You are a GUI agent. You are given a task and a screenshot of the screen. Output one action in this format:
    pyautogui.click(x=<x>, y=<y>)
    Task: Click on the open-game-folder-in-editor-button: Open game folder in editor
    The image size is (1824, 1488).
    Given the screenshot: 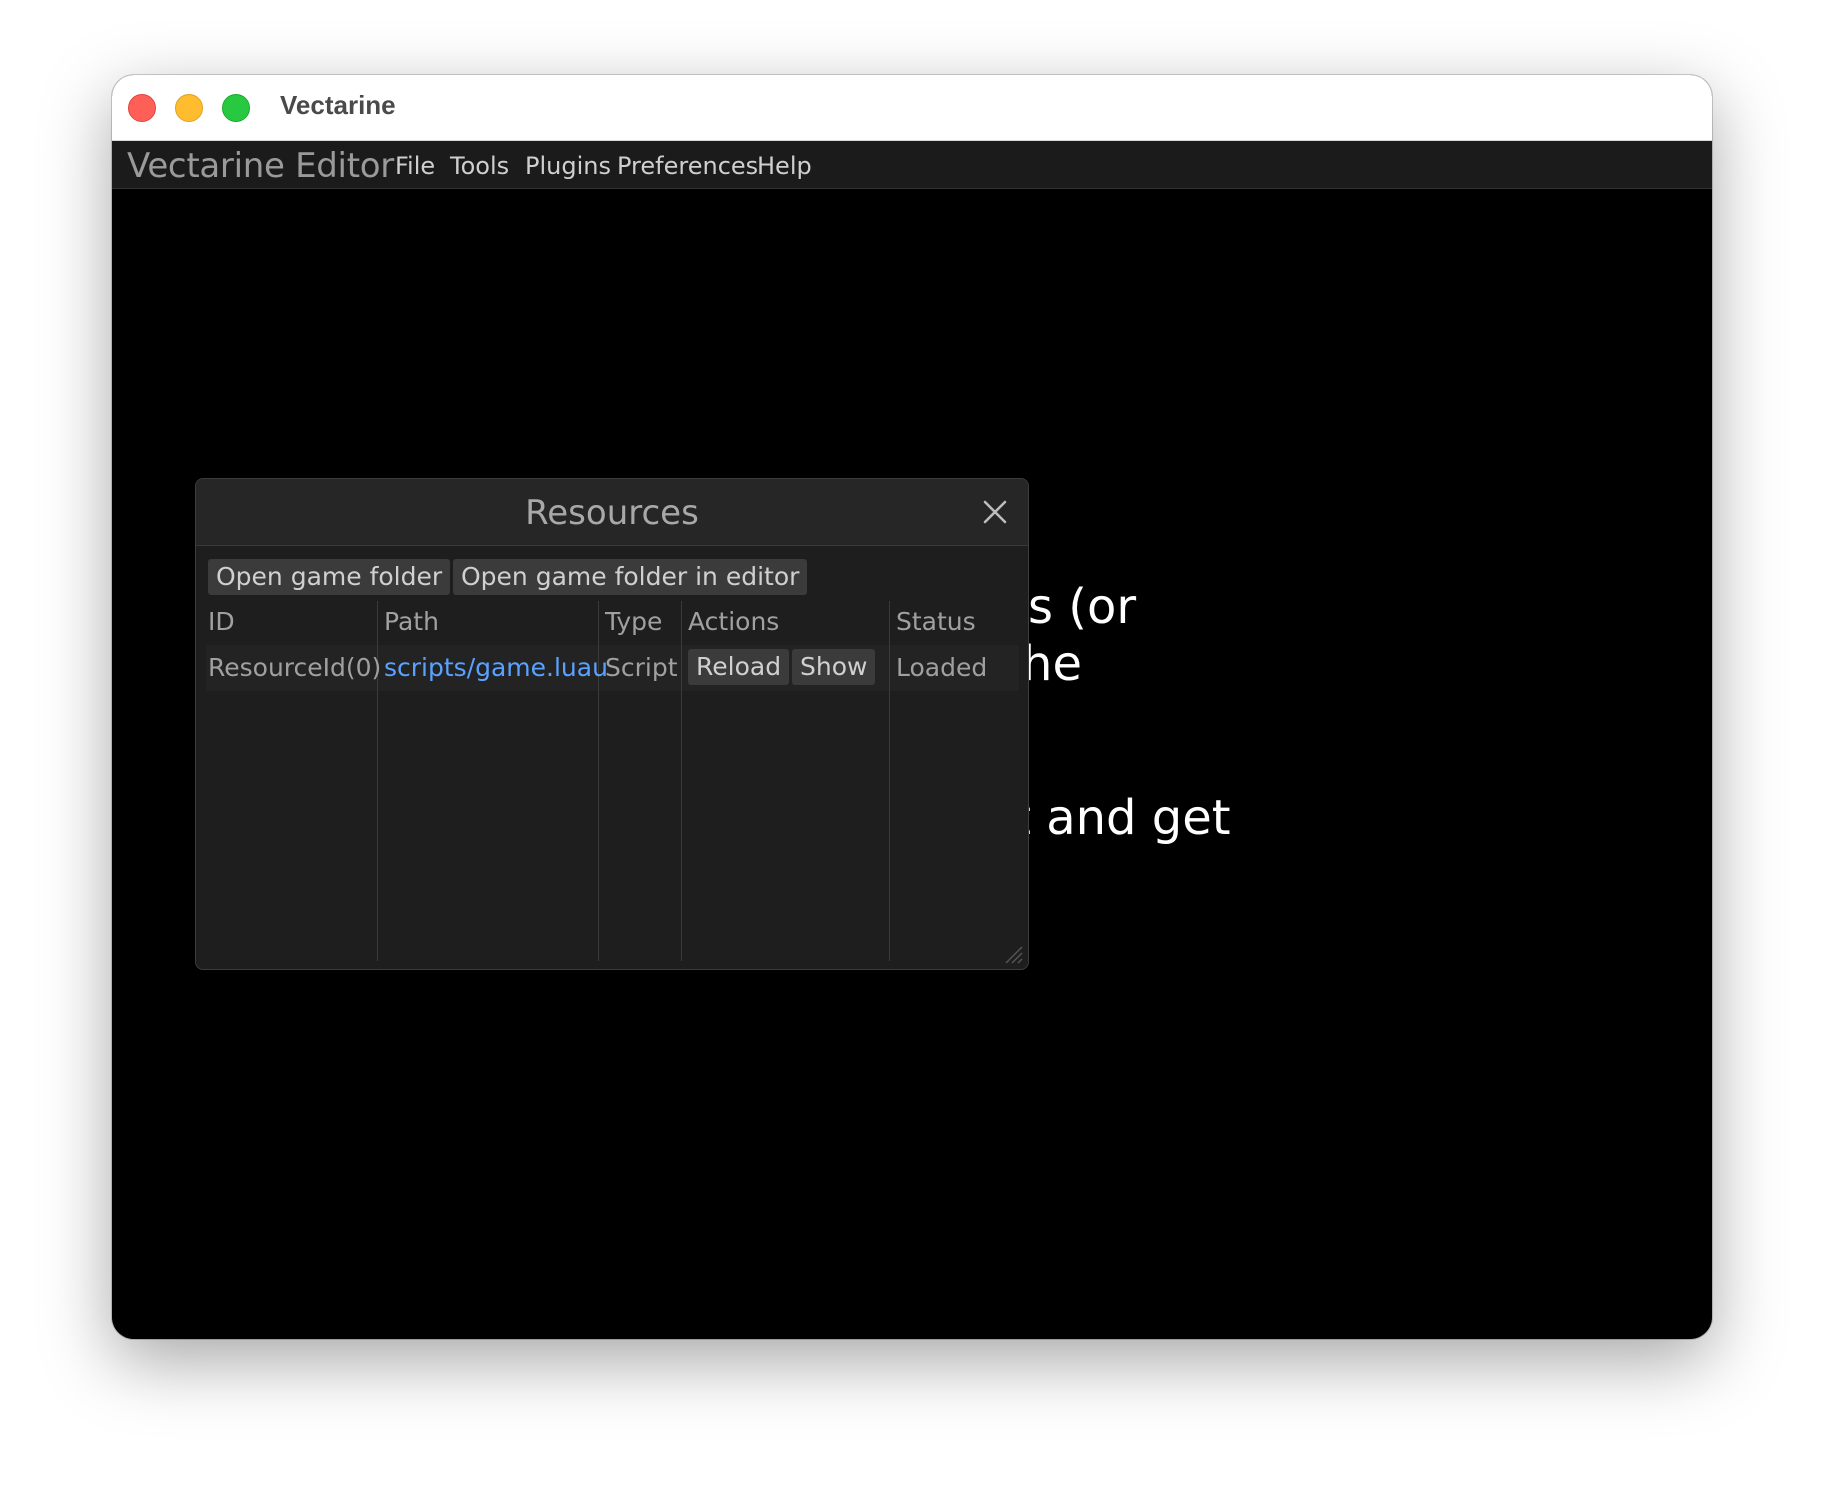 What is the action you would take?
    pyautogui.click(x=630, y=577)
    